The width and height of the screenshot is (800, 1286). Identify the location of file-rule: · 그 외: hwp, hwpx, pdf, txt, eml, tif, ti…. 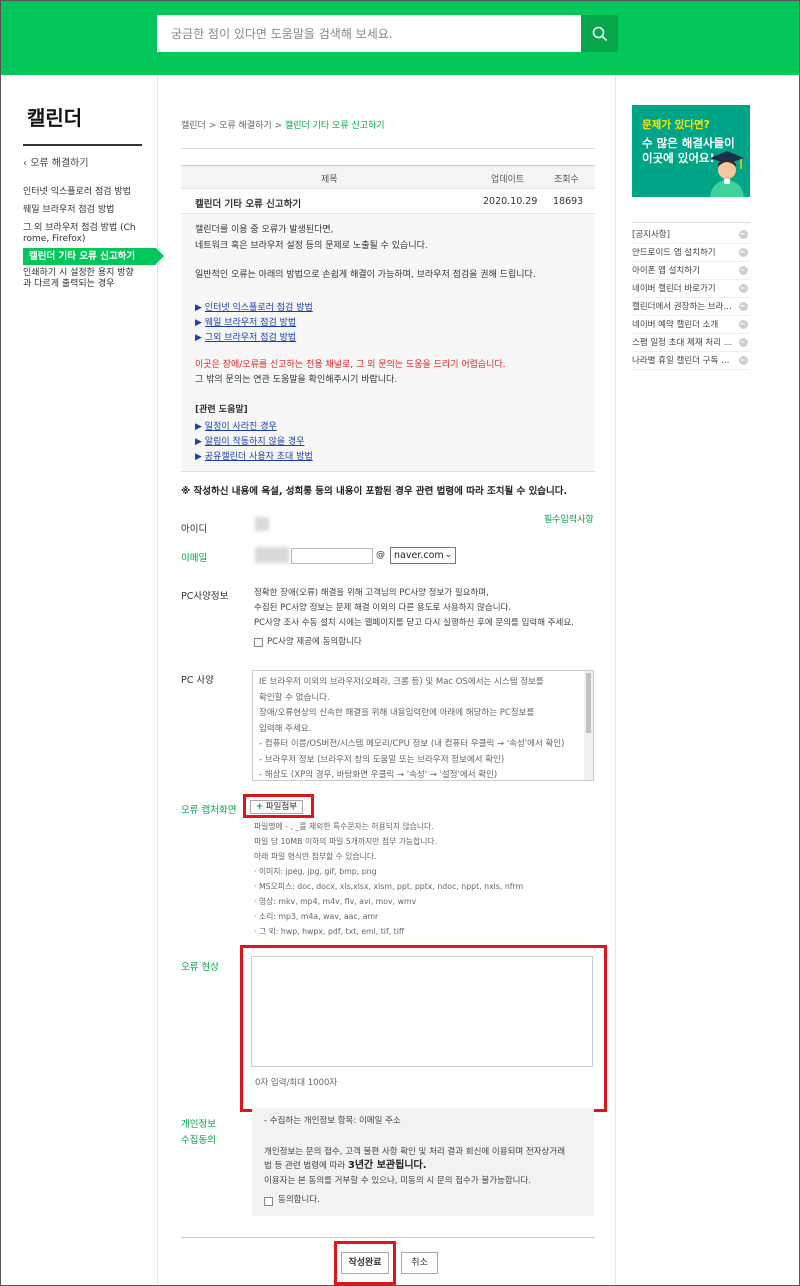
(329, 931).